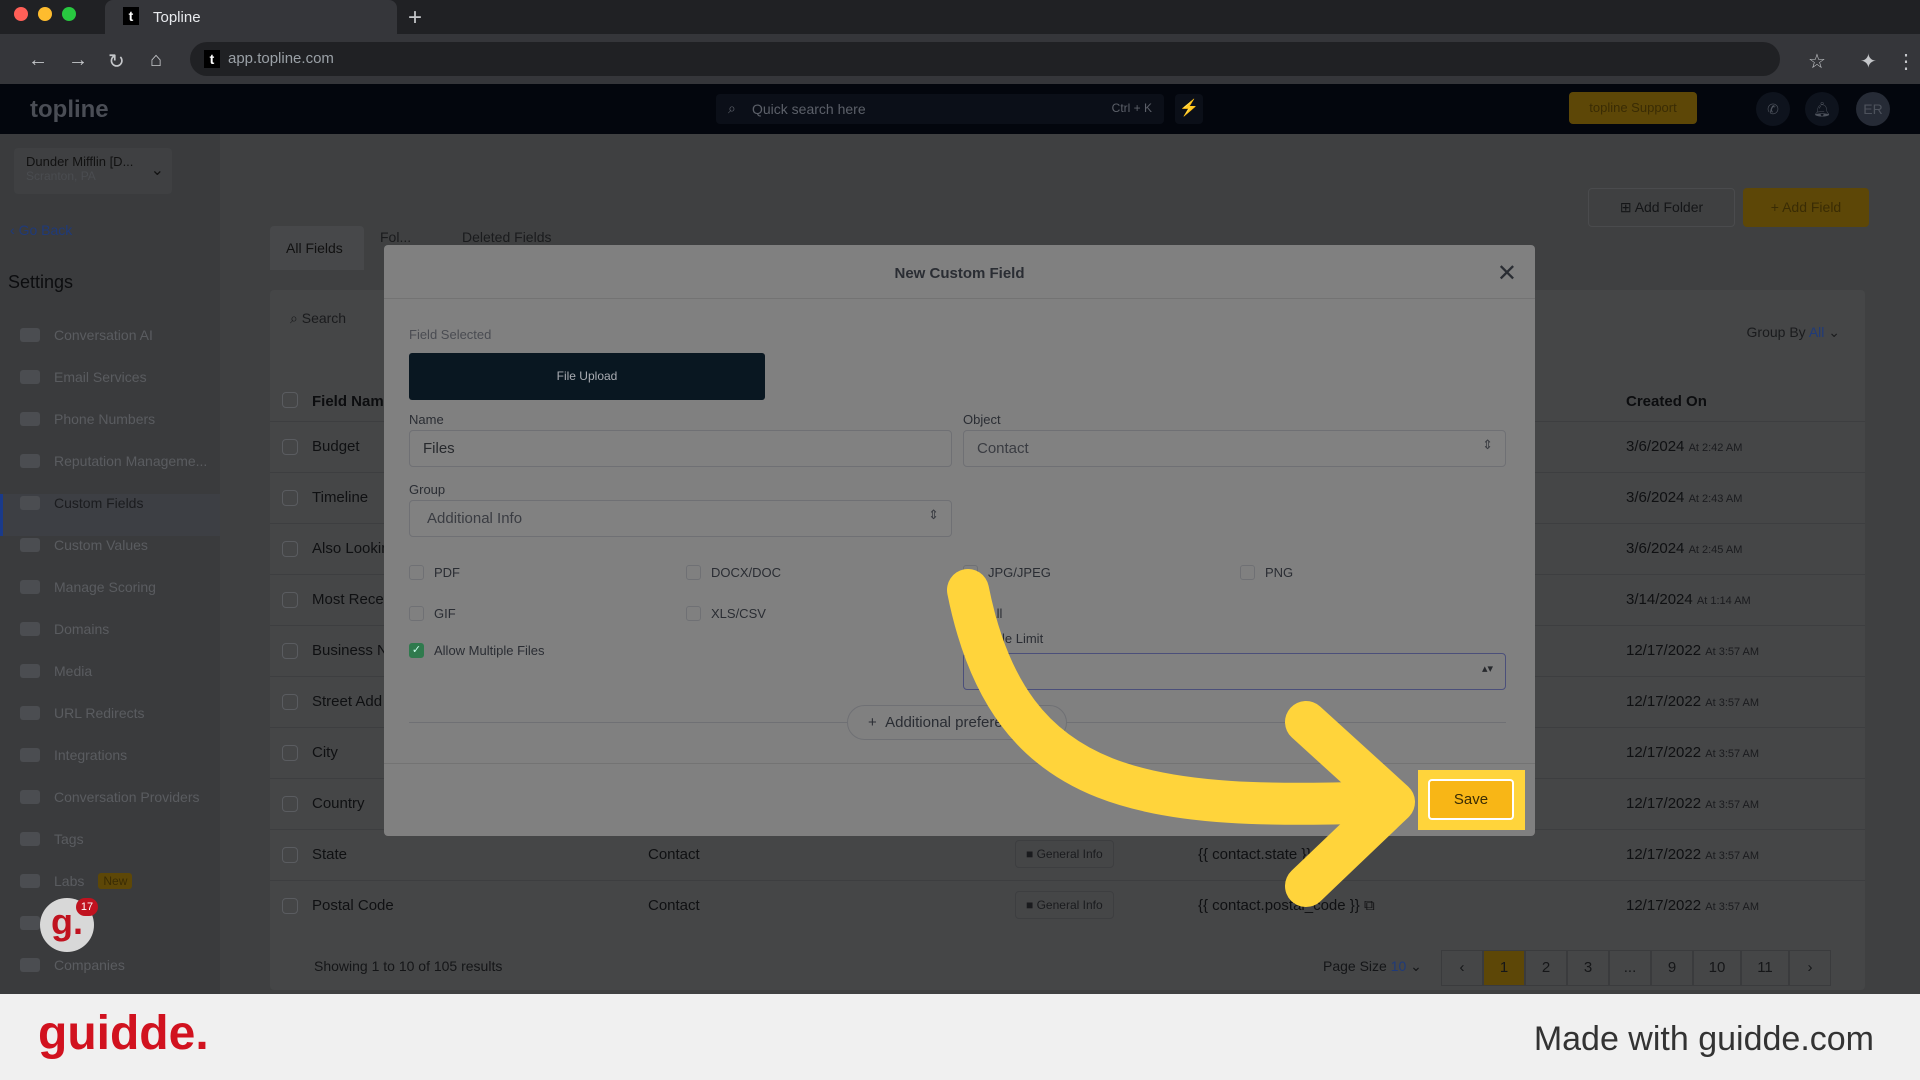  I want to click on save-highlight: Save, so click(1471, 800).